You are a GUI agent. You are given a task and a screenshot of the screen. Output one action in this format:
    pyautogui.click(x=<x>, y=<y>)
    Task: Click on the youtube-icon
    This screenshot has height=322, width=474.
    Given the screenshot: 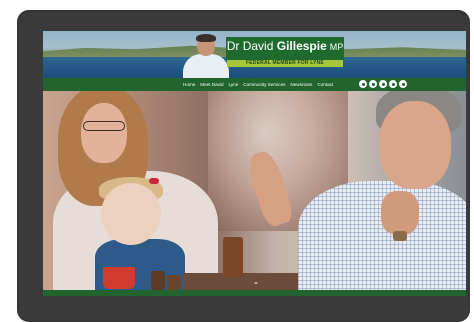 What is the action you would take?
    pyautogui.click(x=383, y=84)
    